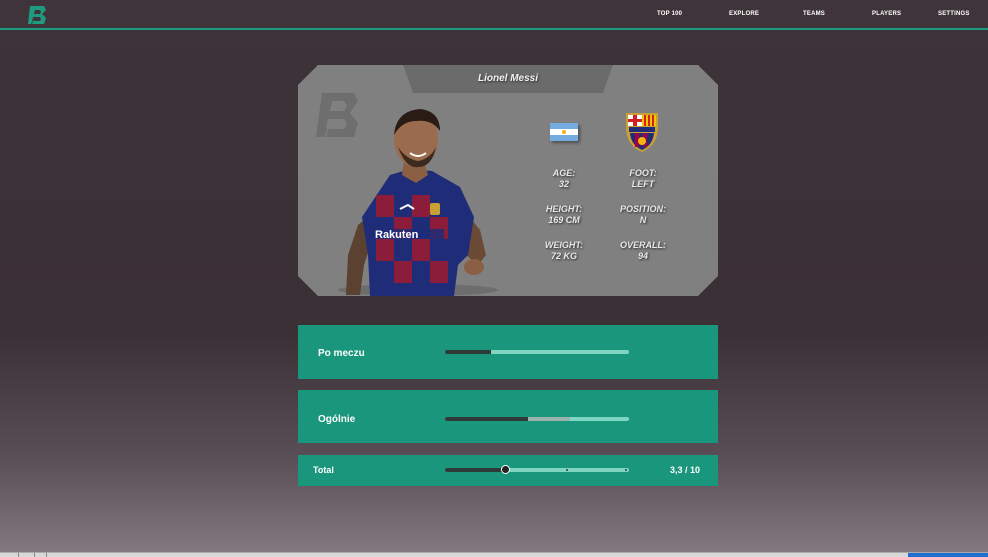  I want to click on total-slider-fill, so click(475, 470).